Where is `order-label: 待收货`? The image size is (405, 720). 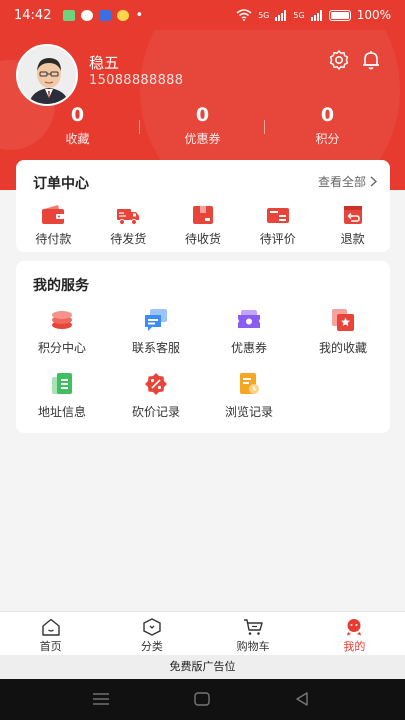 order-label: 待收货 is located at coordinates (202, 239).